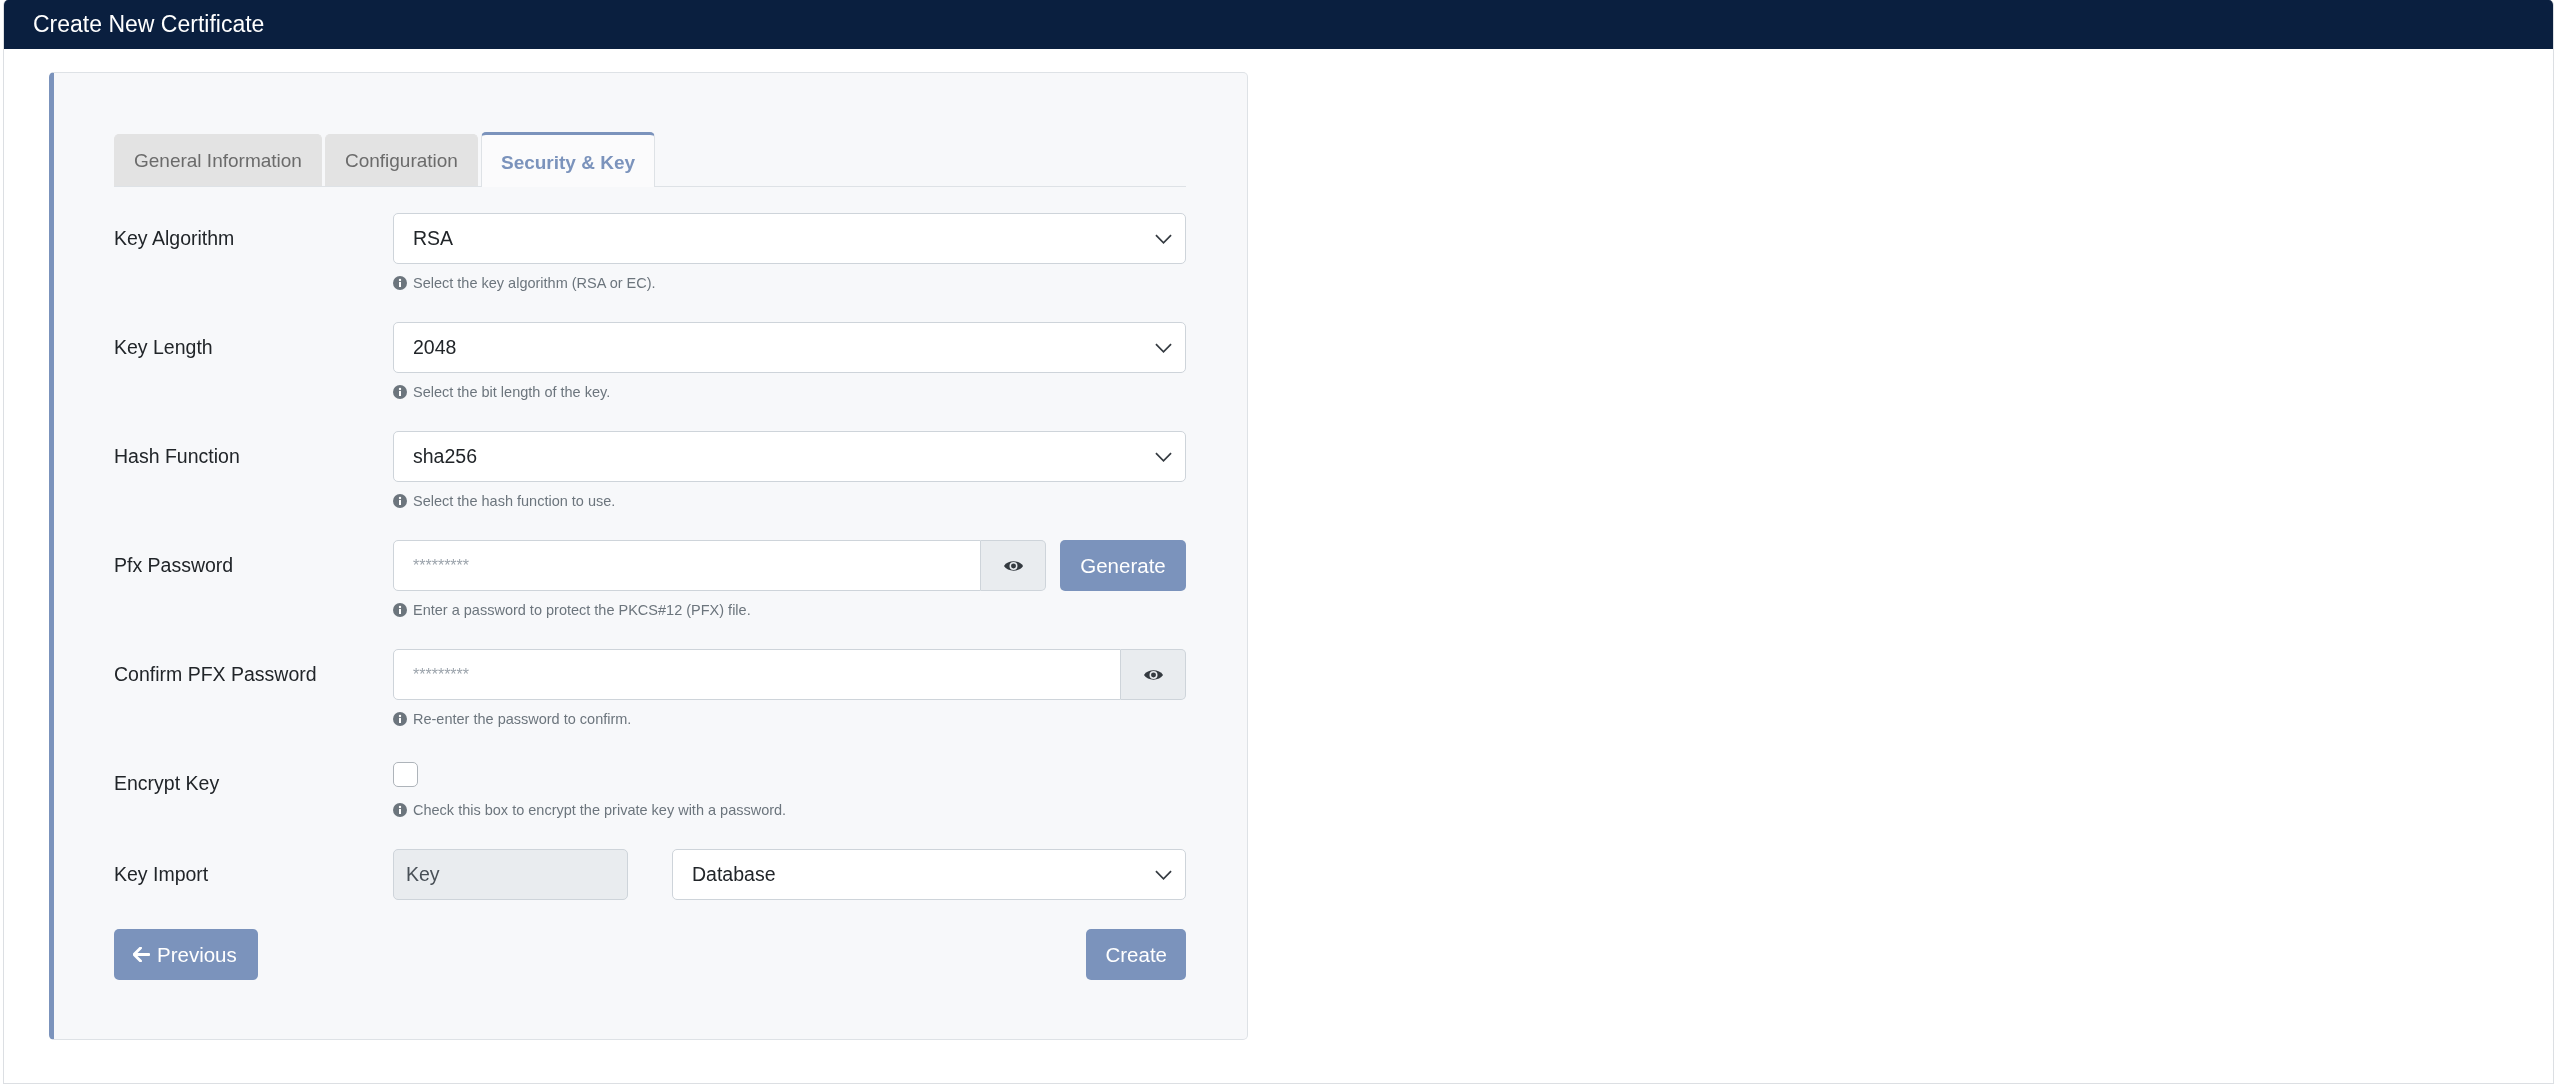 The width and height of the screenshot is (2558, 1086). Describe the element at coordinates (405, 774) in the screenshot. I see `checkbox` at that location.